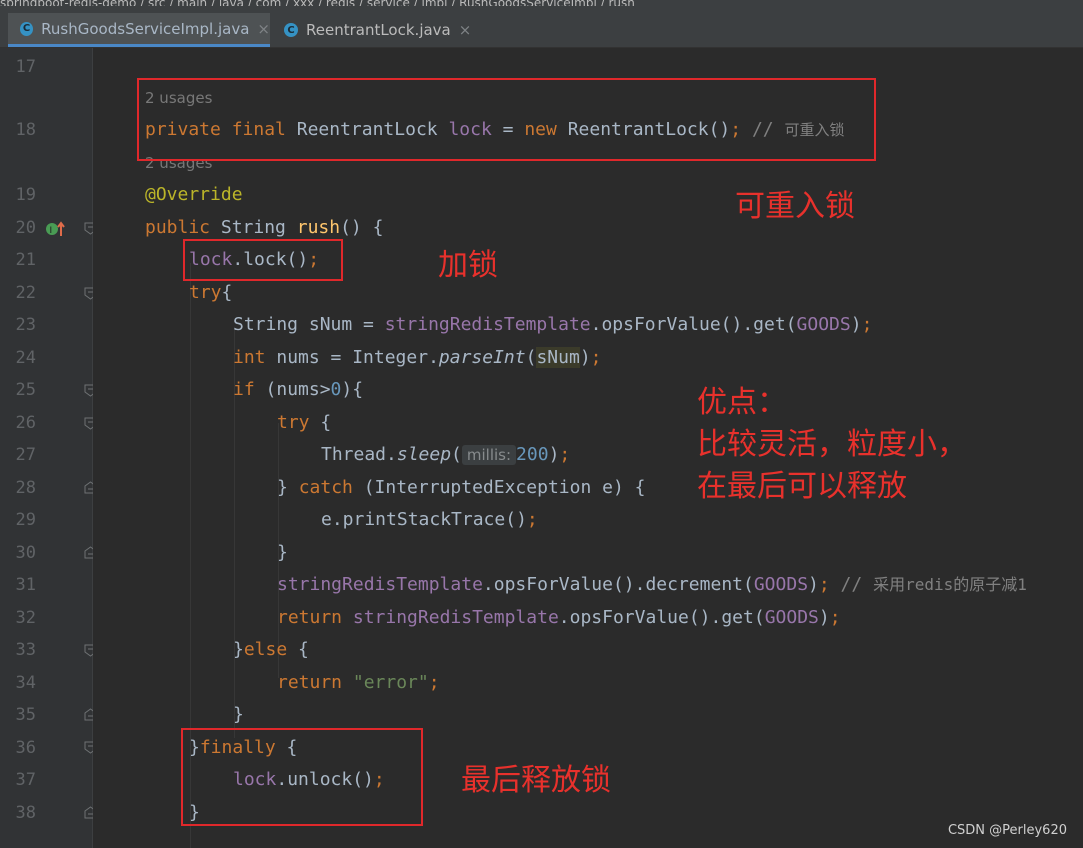 This screenshot has width=1083, height=848. What do you see at coordinates (263, 260) in the screenshot?
I see `highlight-box-lock` at bounding box center [263, 260].